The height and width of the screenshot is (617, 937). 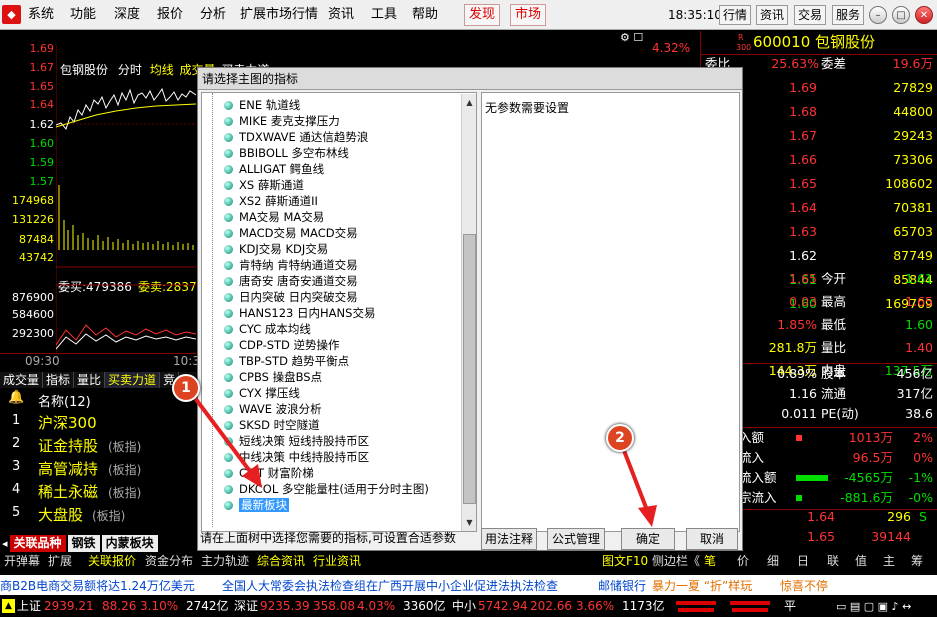 What do you see at coordinates (246, 606) in the screenshot?
I see `sz-label: 深证` at bounding box center [246, 606].